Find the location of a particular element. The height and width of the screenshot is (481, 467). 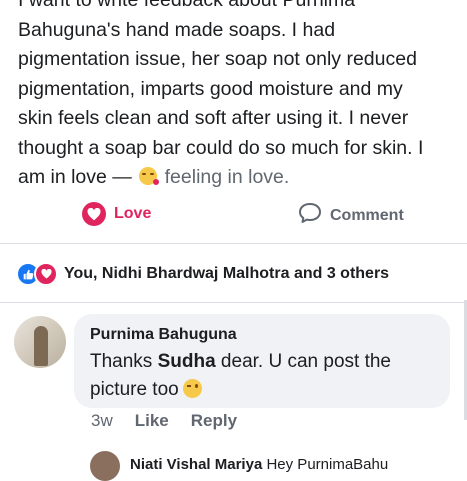

post-actions-bar: Love Comment is located at coordinates (233, 216).